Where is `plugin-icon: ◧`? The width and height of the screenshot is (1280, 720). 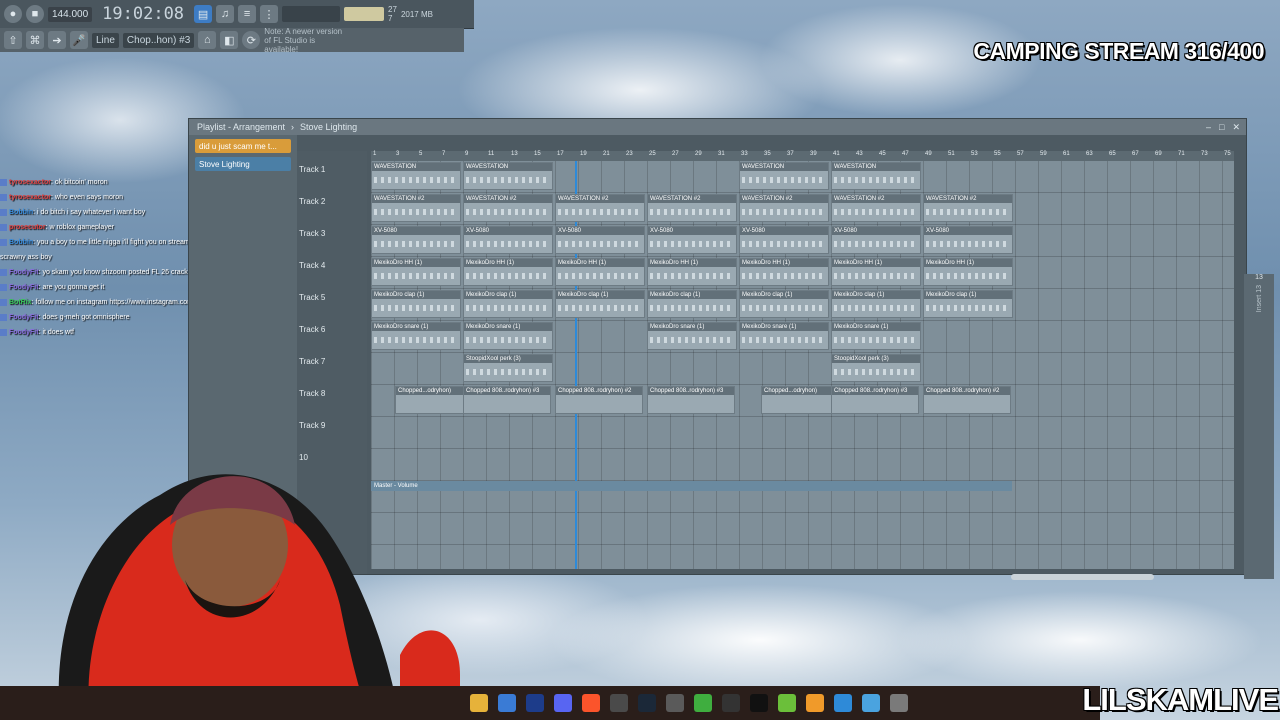
plugin-icon: ◧ is located at coordinates (229, 40).